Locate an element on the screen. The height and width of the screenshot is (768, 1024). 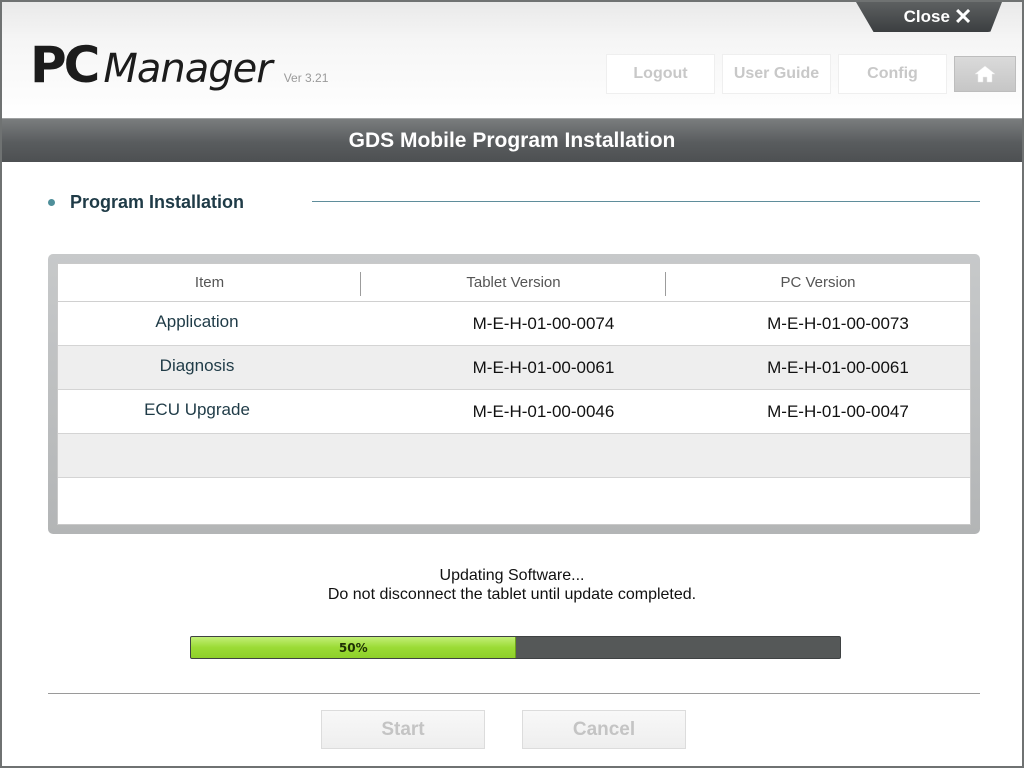
close-button: Close ✕ is located at coordinates (929, 17).